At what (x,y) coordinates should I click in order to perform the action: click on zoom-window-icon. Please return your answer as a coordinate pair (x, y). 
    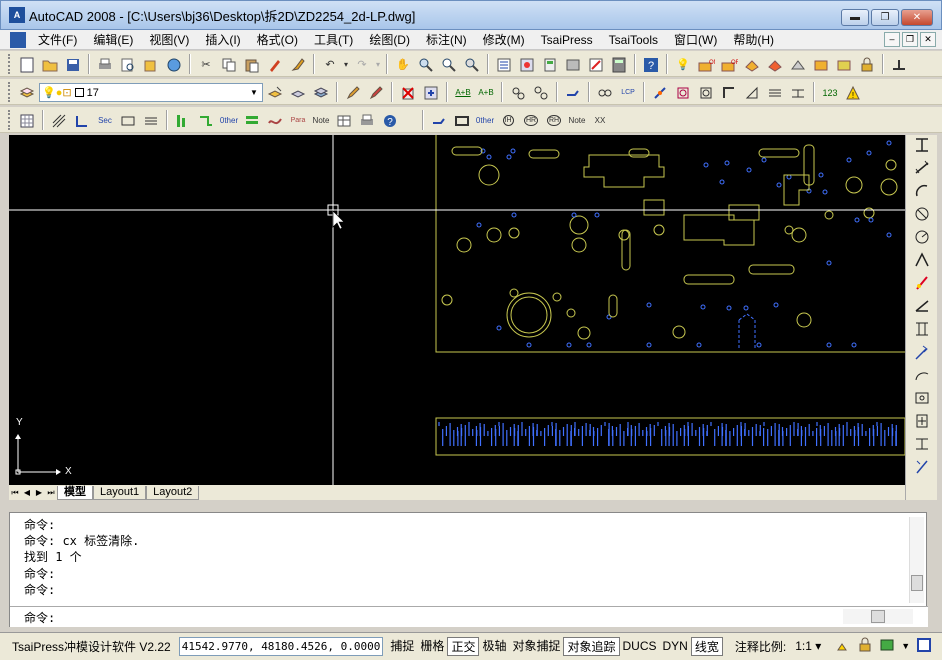
    Looking at the image, I should click on (449, 64).